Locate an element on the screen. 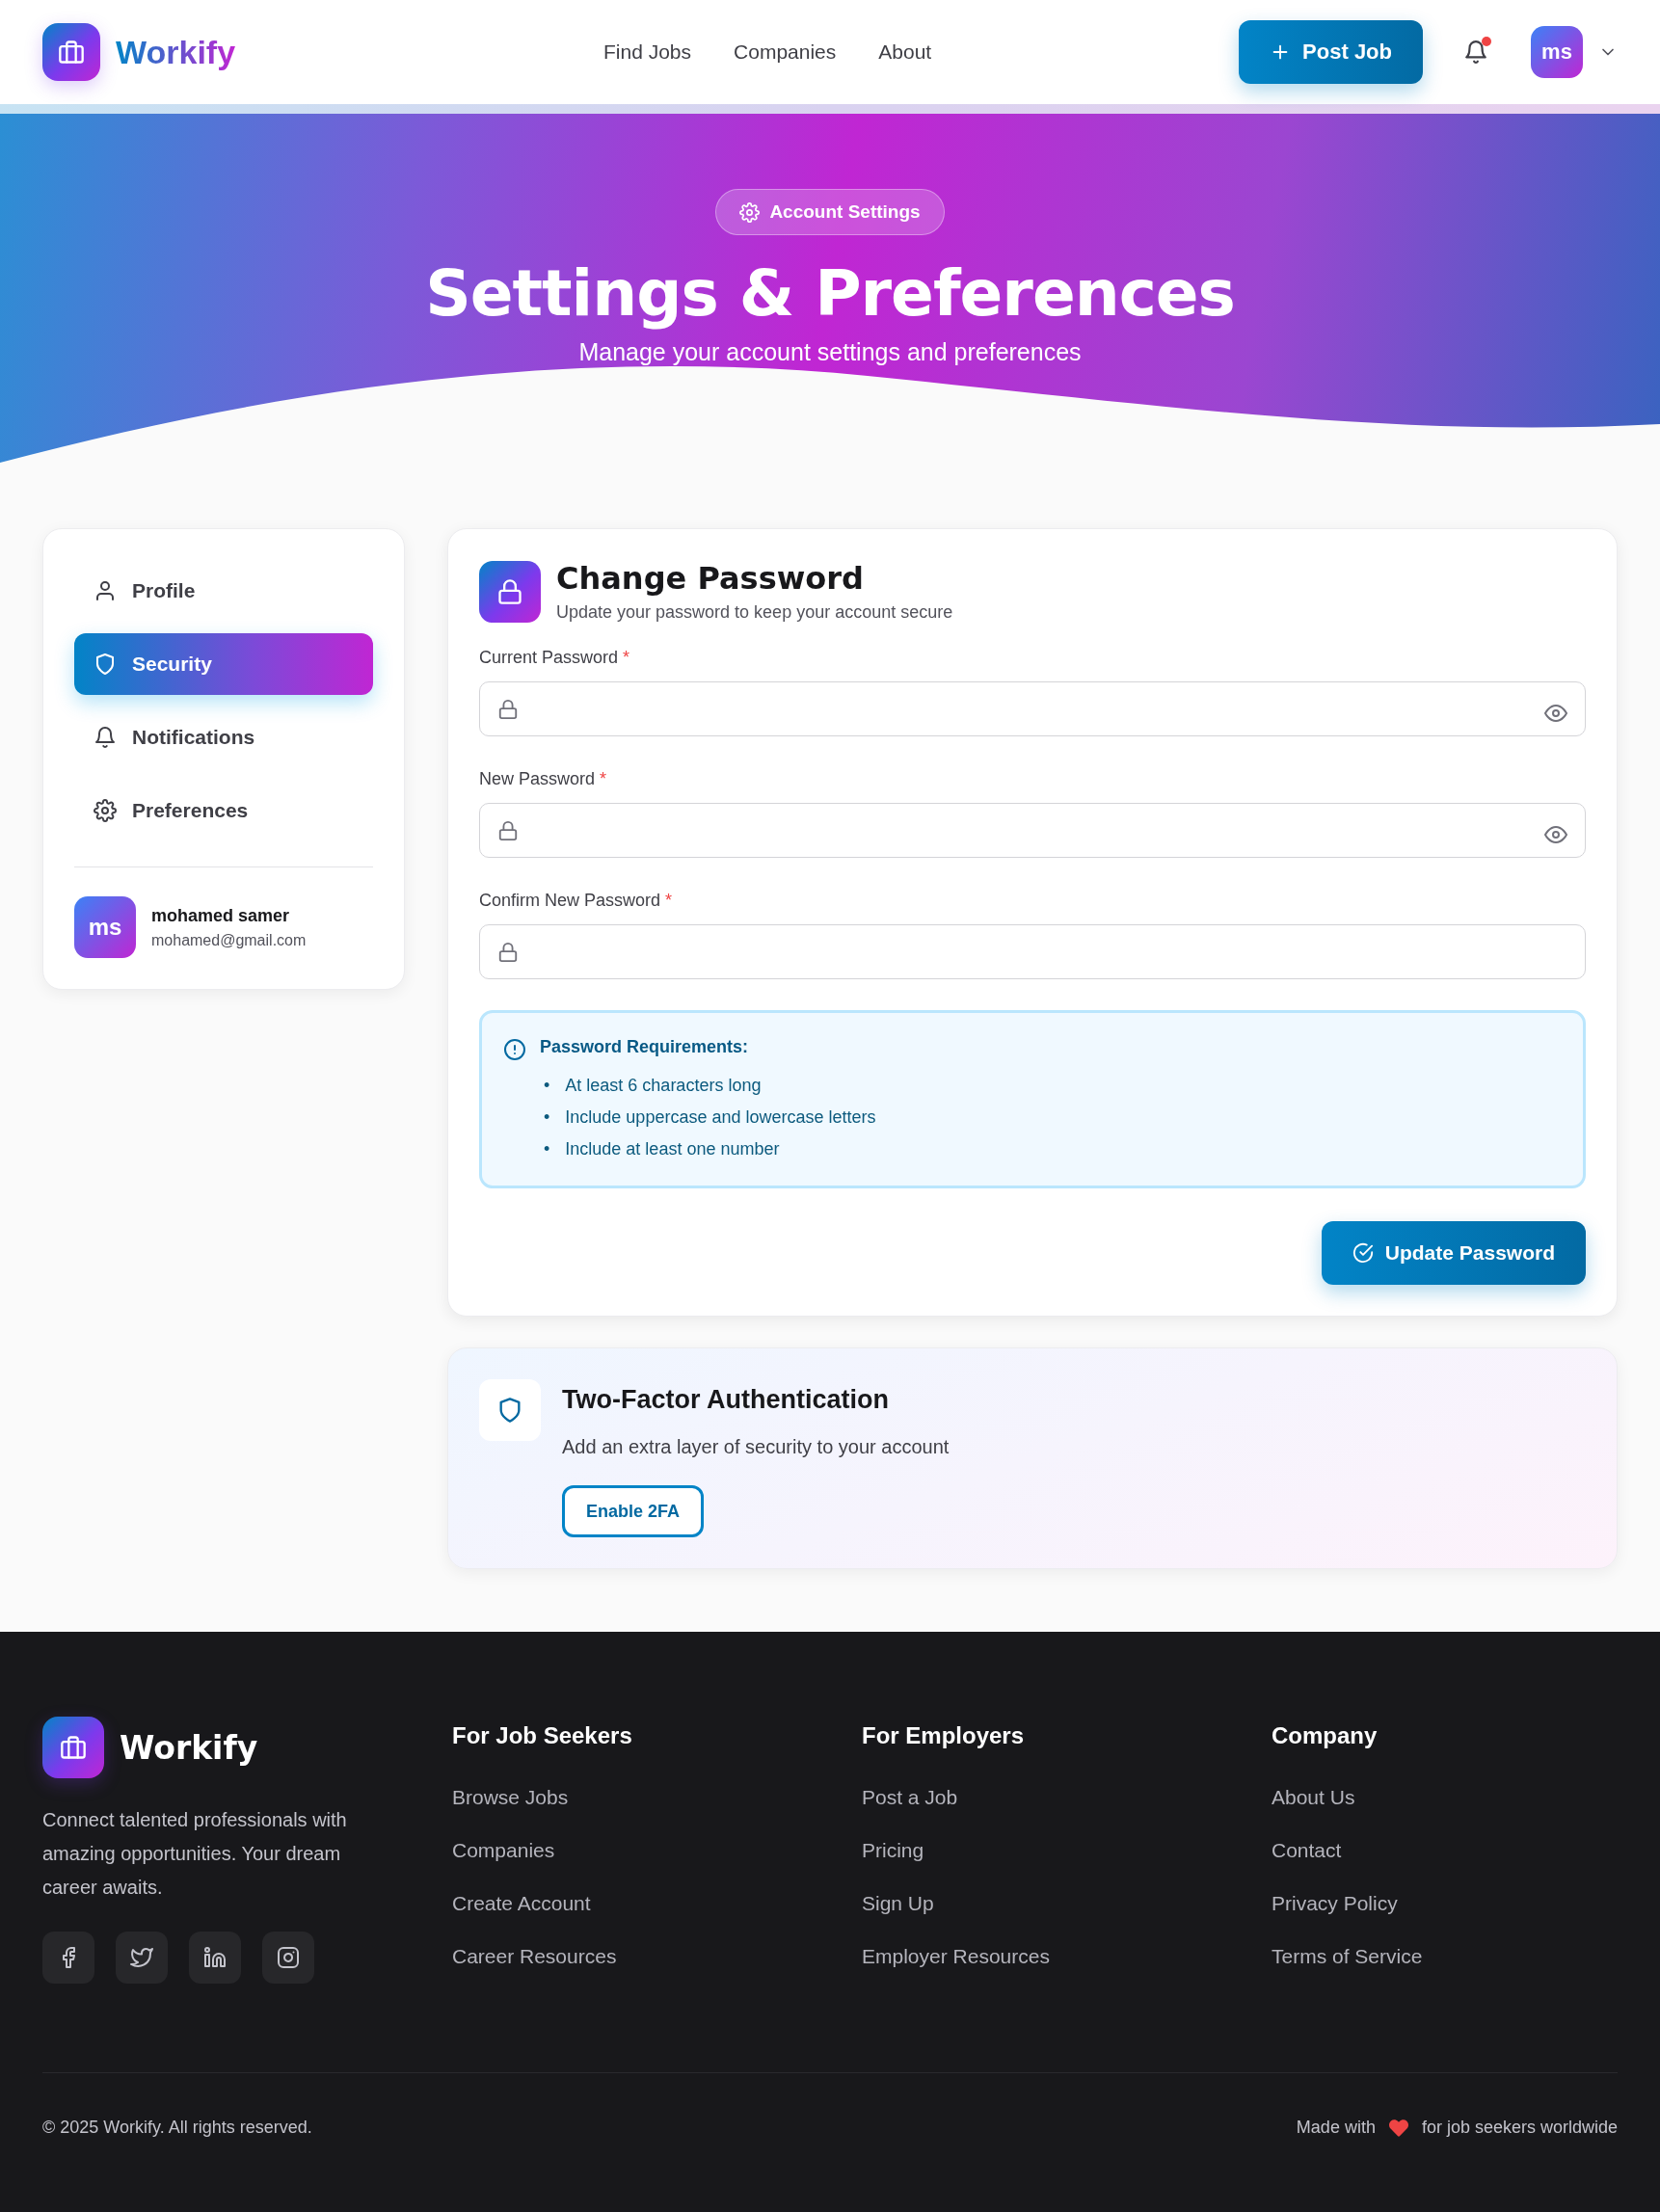  footer-heading: For Employers is located at coordinates (944, 1735).